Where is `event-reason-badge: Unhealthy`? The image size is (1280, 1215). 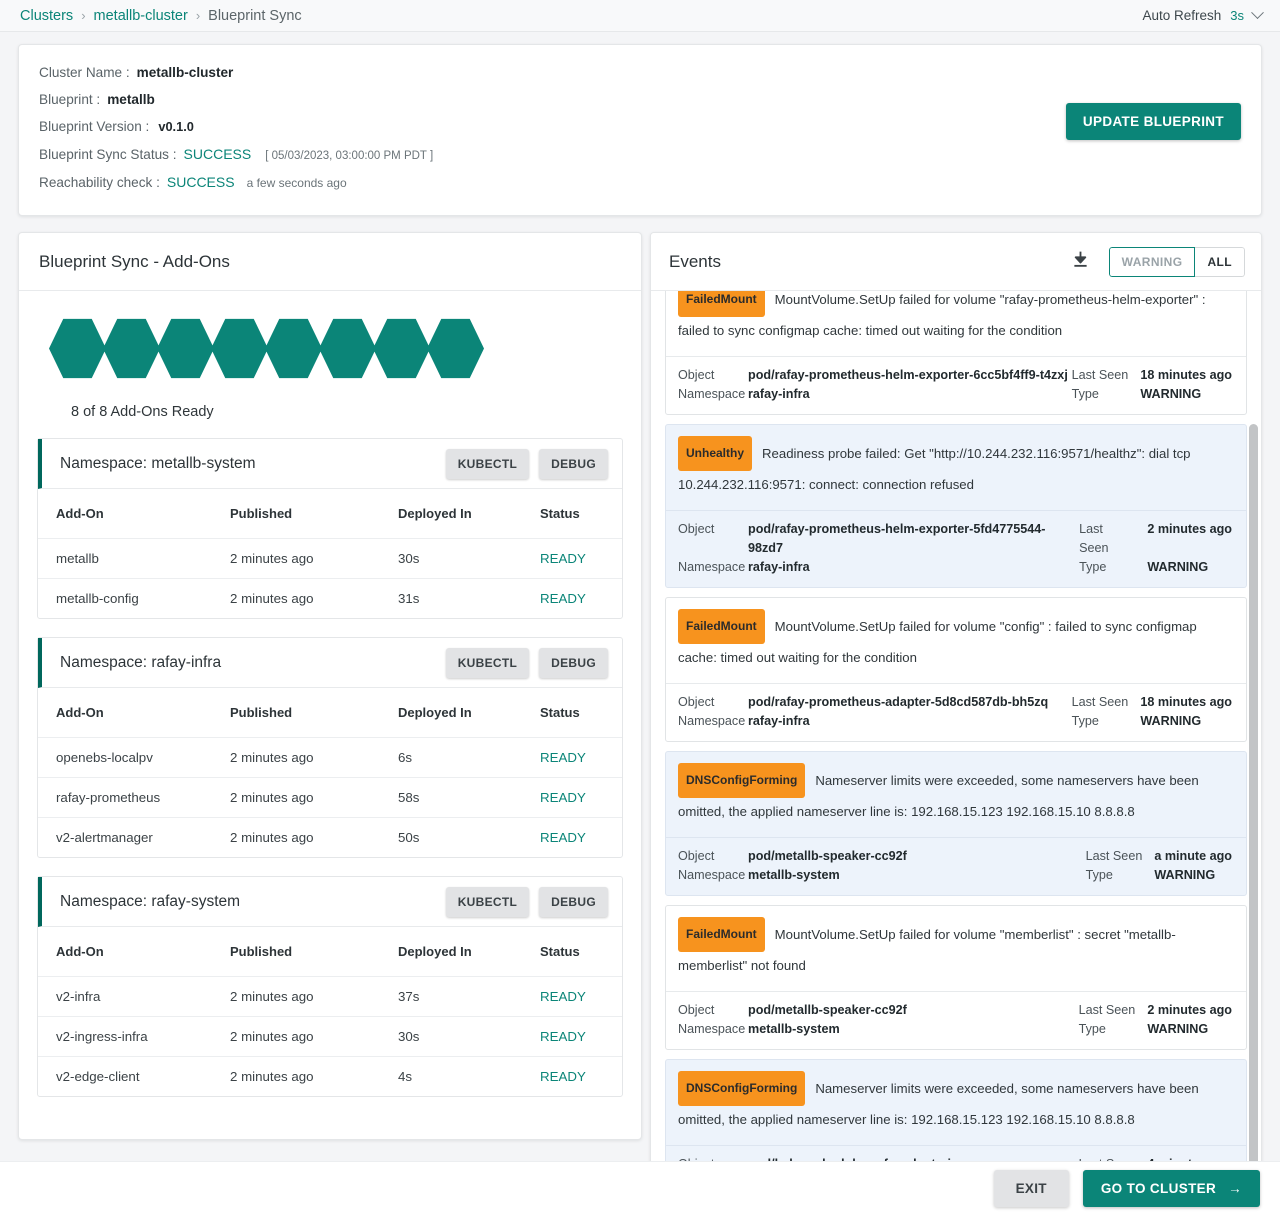
event-reason-badge: Unhealthy is located at coordinates (715, 453).